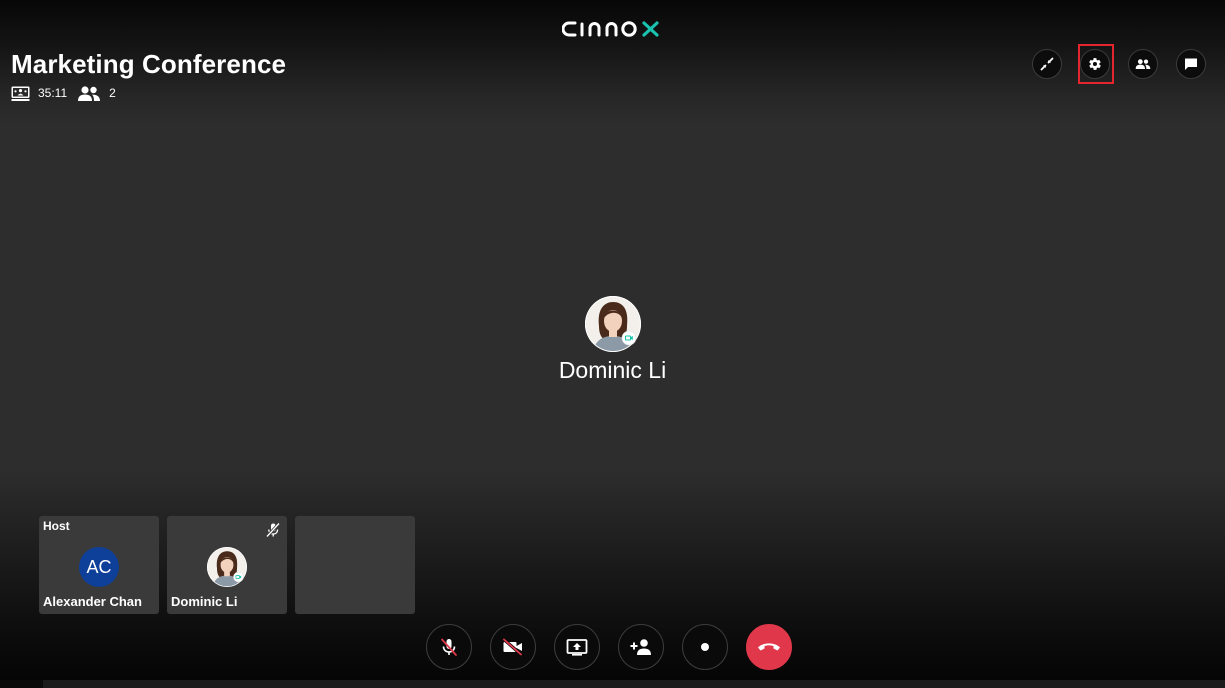 This screenshot has width=1225, height=688. I want to click on top-action-bar, so click(1120, 64).